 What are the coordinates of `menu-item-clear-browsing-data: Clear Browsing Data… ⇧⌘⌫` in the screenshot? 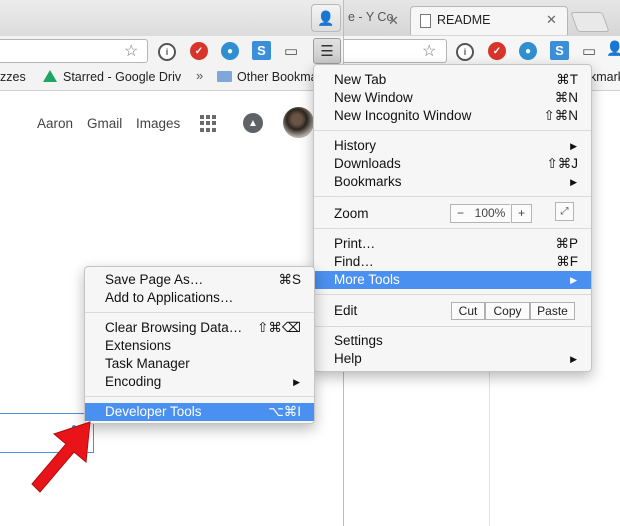 It's located at (199, 328).